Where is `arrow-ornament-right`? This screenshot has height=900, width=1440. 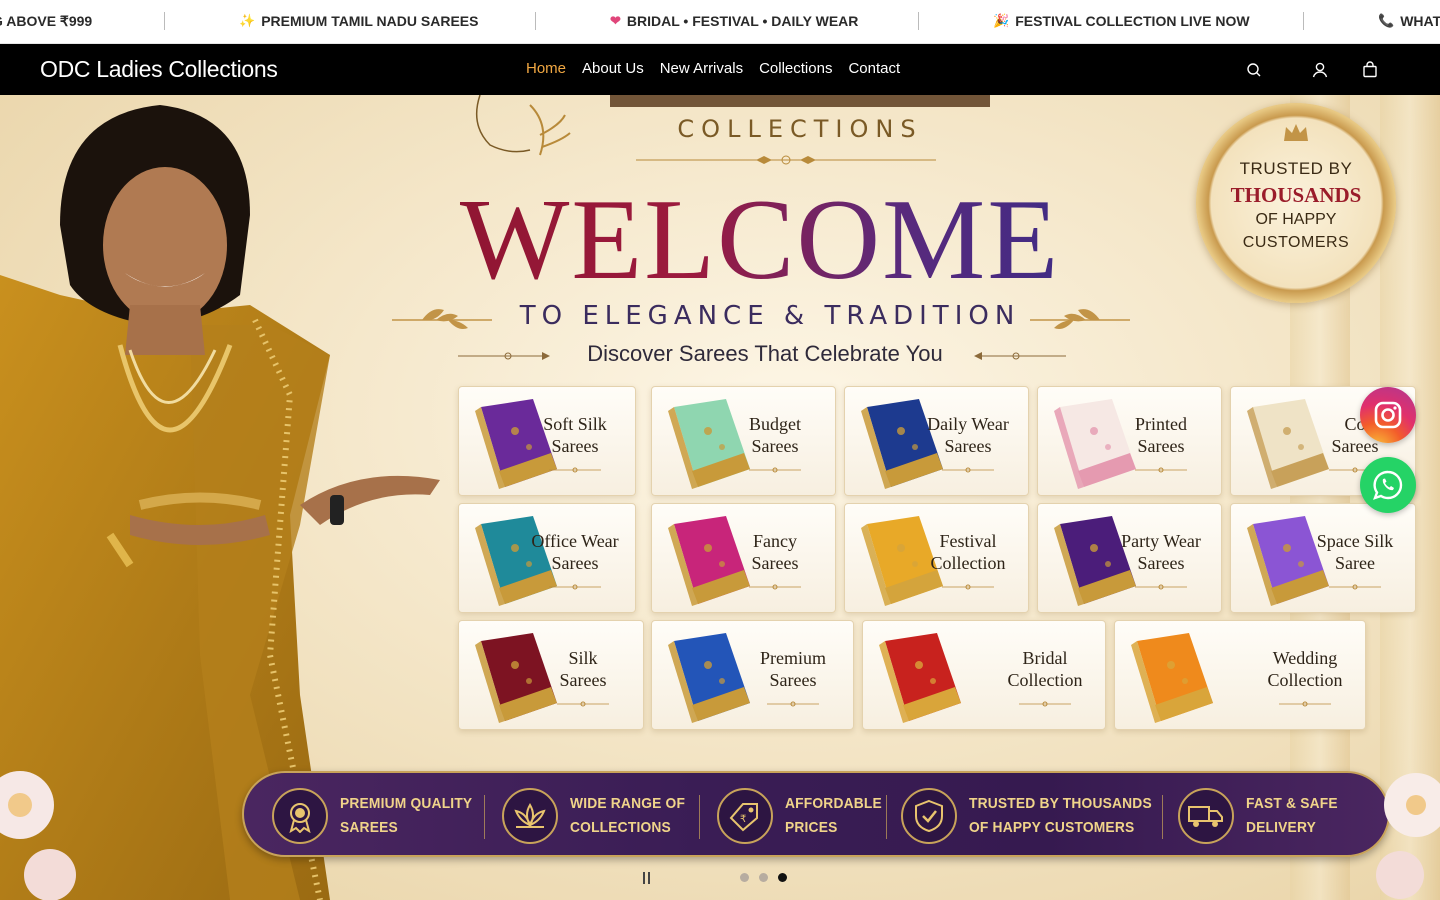 arrow-ornament-right is located at coordinates (1020, 356).